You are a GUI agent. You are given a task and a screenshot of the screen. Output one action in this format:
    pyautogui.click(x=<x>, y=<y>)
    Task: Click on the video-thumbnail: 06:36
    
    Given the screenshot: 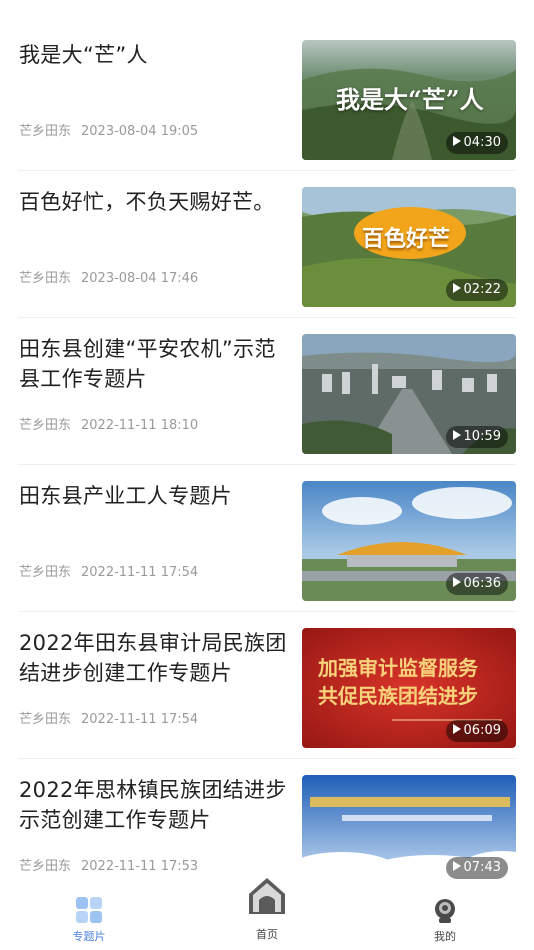 What is the action you would take?
    pyautogui.click(x=409, y=541)
    